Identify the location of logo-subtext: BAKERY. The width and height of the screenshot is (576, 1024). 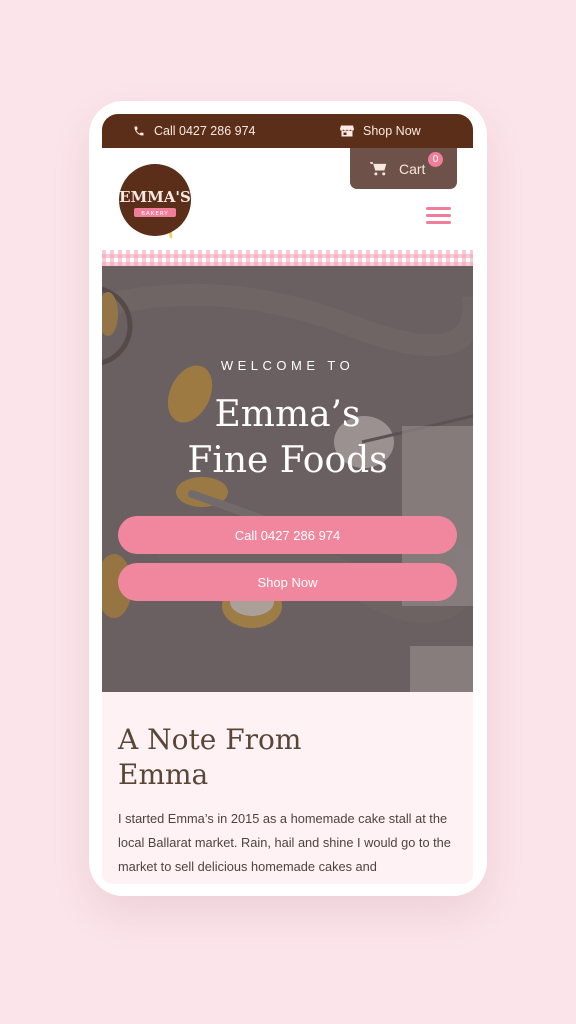
(154, 214).